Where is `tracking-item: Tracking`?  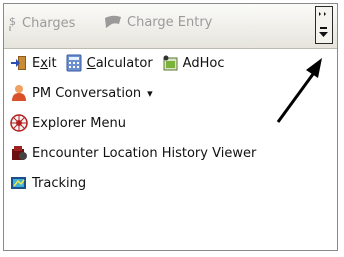 tracking-item: Tracking is located at coordinates (48, 183).